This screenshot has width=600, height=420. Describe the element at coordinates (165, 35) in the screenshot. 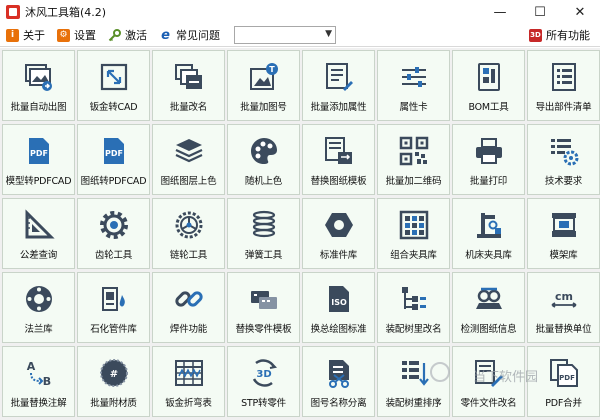

I see `ie-help-icon: e` at that location.